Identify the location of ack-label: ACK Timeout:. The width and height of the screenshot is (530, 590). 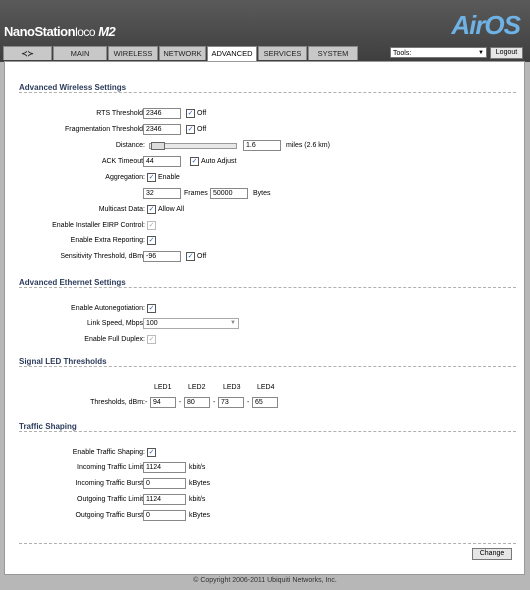
(123, 161).